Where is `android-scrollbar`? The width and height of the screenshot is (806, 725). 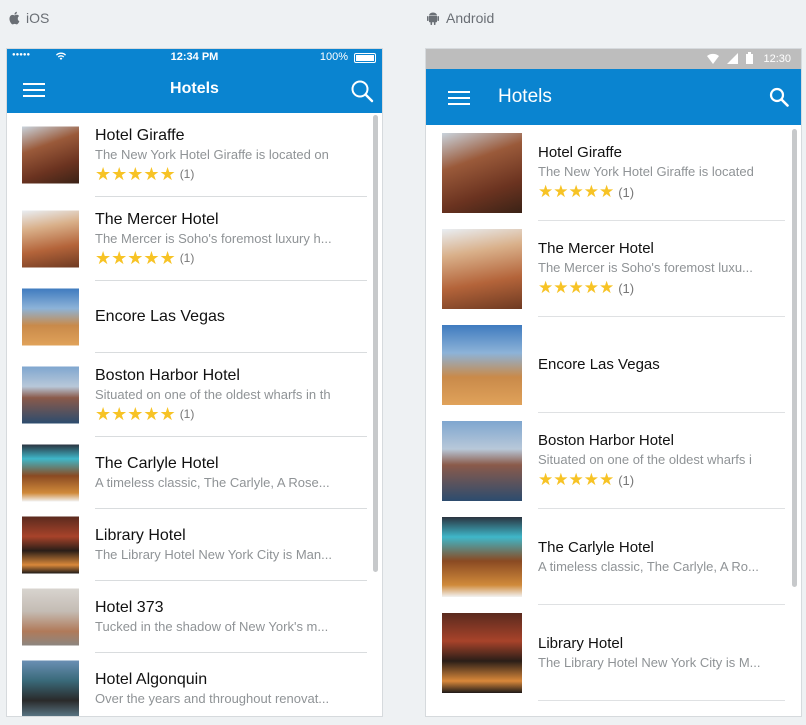 android-scrollbar is located at coordinates (794, 358).